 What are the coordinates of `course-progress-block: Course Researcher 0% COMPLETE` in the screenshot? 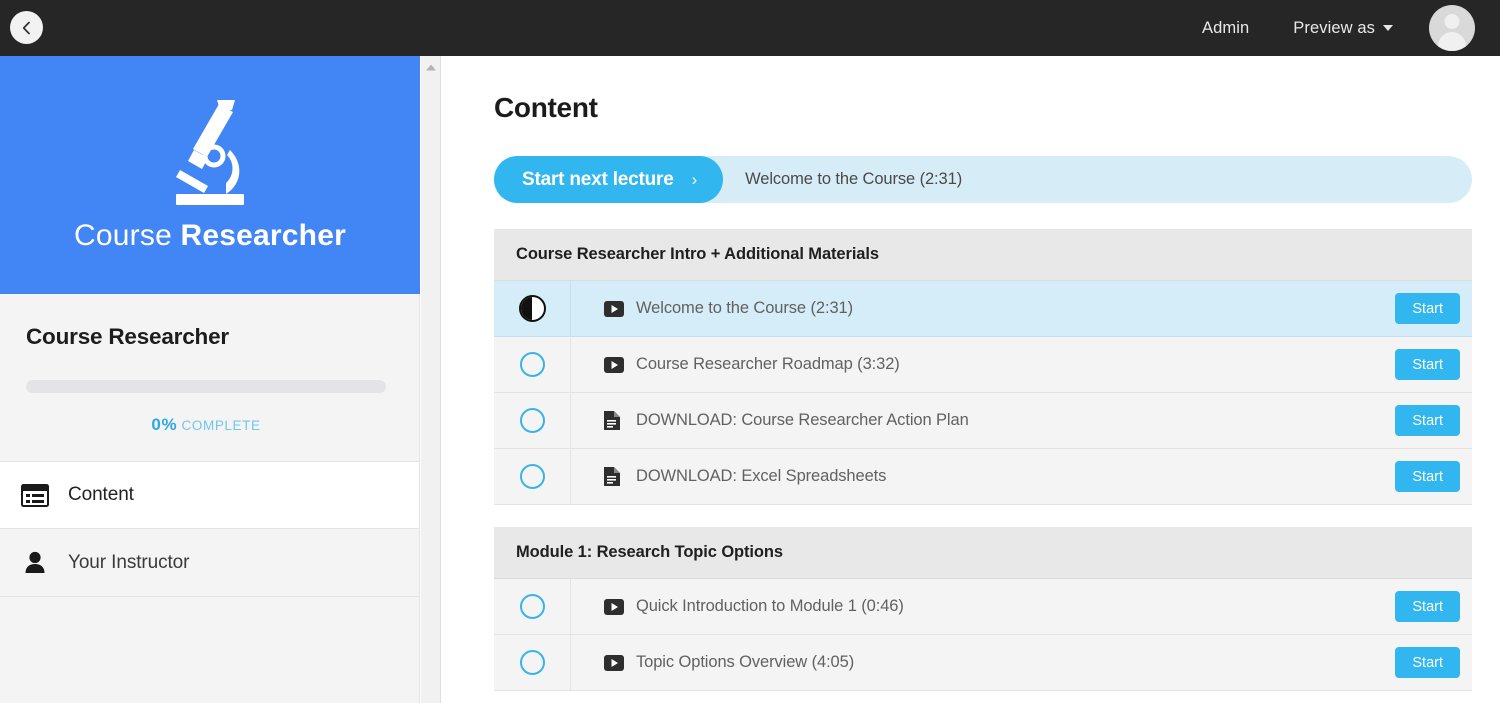 It's located at (209, 377).